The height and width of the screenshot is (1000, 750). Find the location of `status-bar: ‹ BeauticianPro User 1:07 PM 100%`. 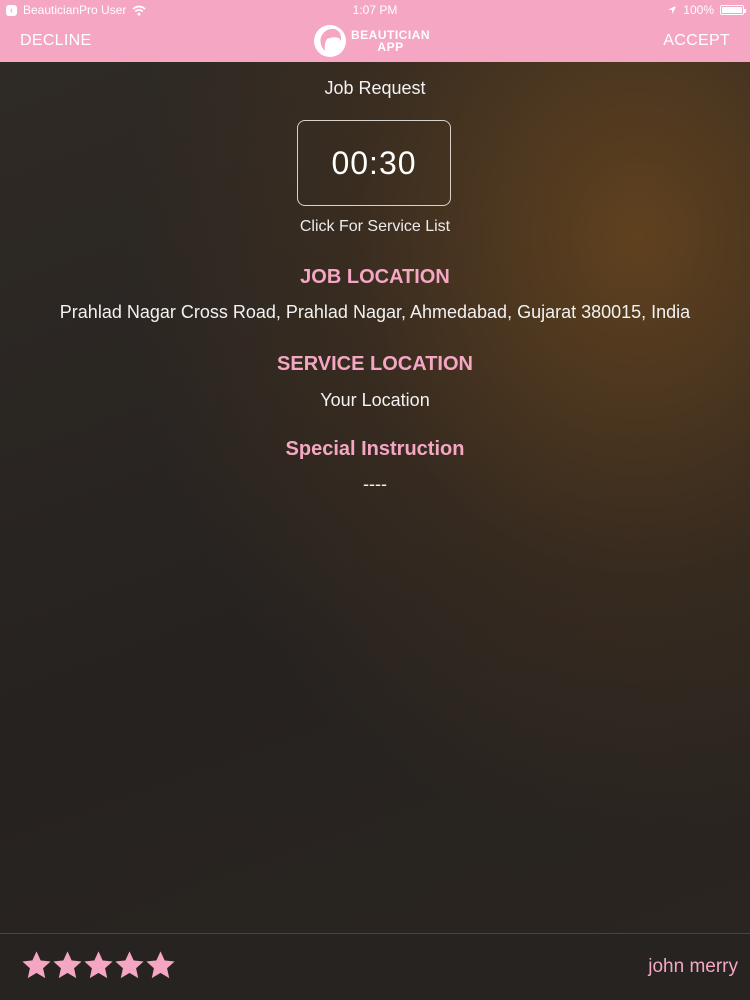

status-bar: ‹ BeauticianPro User 1:07 PM 100% is located at coordinates (375, 10).